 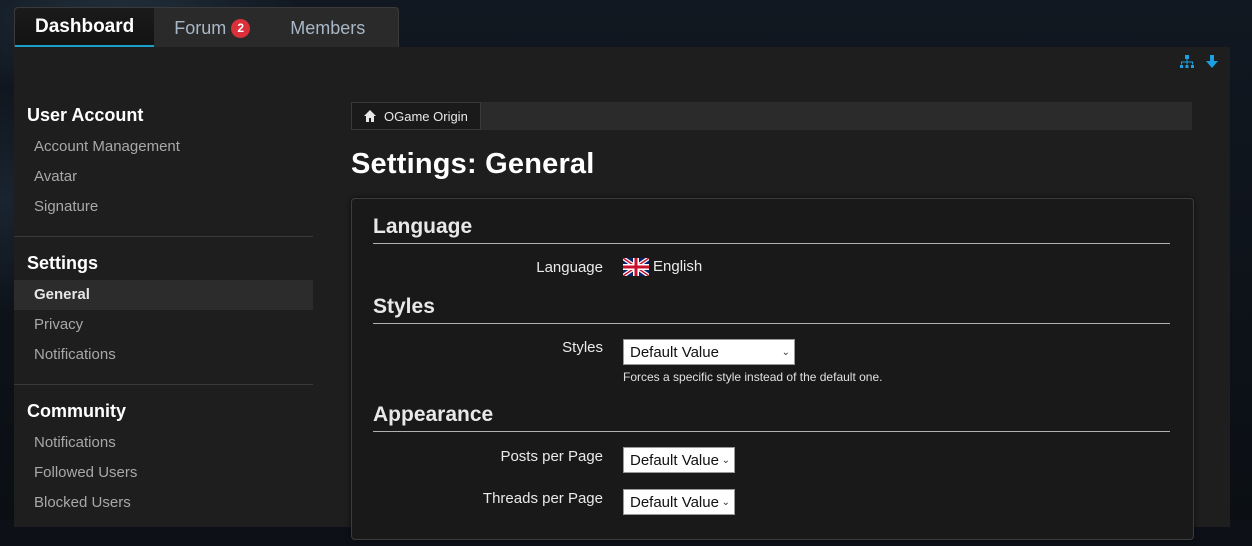 I want to click on styles-select: Default Value ⌄, so click(x=709, y=352).